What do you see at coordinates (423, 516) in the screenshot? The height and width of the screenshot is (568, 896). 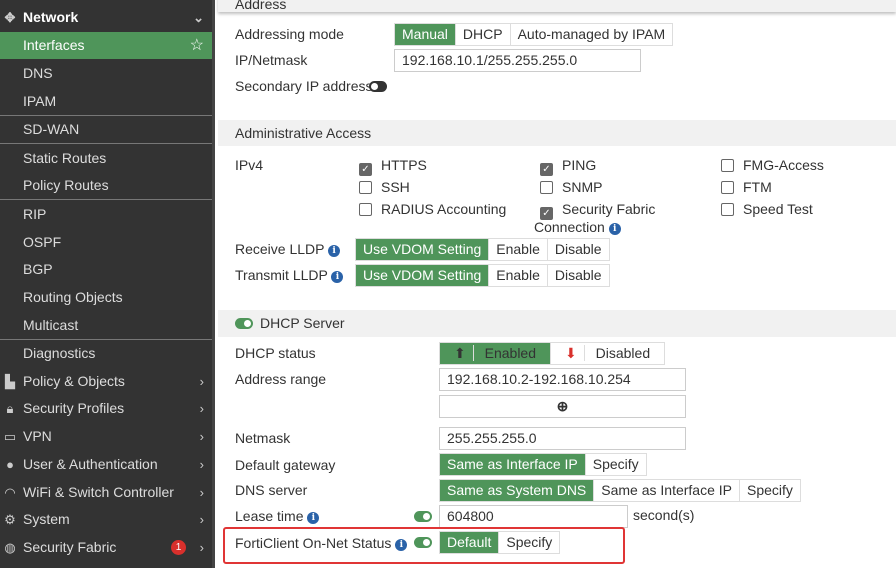 I see `lease-time-toggle` at bounding box center [423, 516].